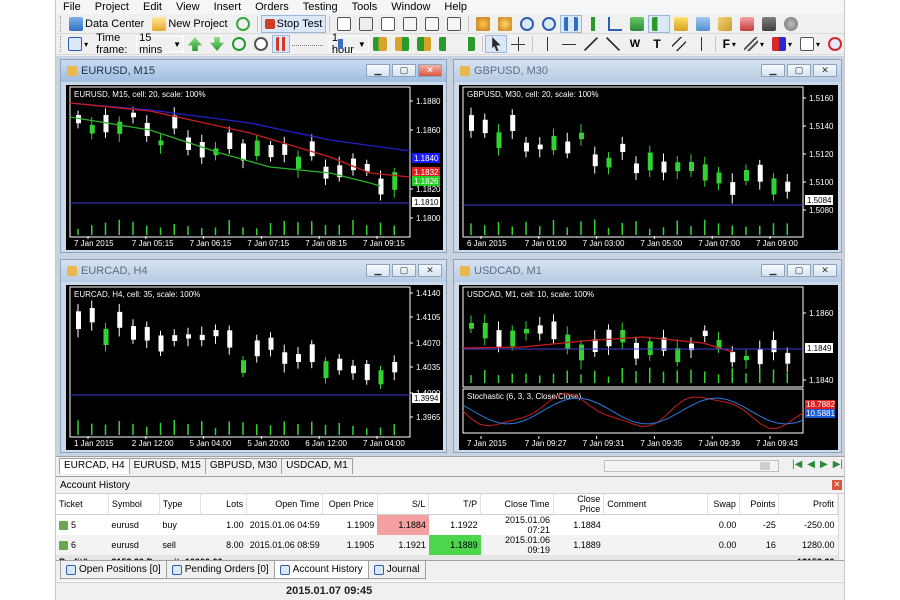  Describe the element at coordinates (613, 44) in the screenshot. I see `ray-button` at that location.